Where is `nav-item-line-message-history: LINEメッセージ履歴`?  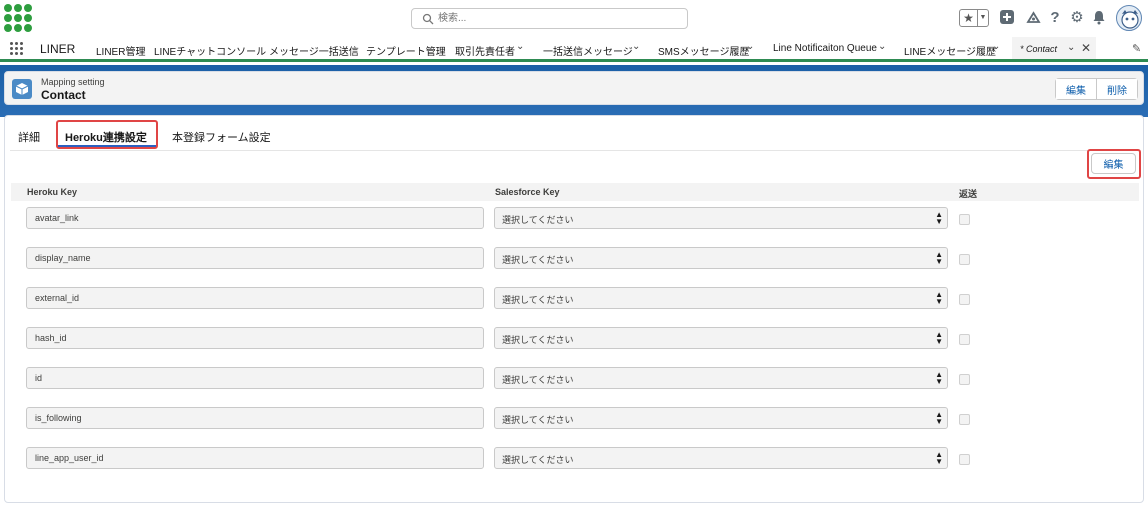 nav-item-line-message-history: LINEメッセージ履歴 is located at coordinates (950, 50).